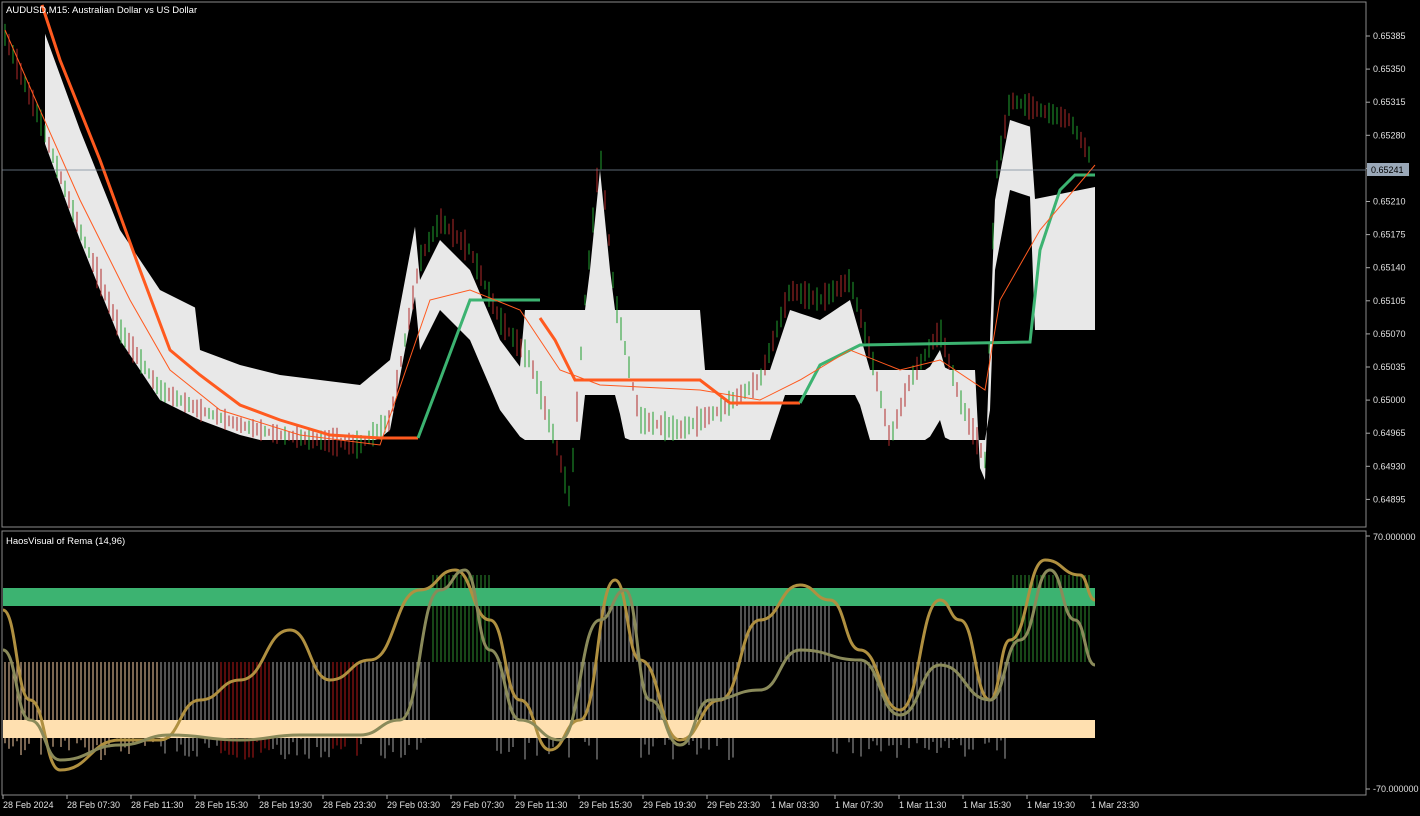 Image resolution: width=1420 pixels, height=816 pixels. I want to click on time-label: 29 Feb 03:30, so click(413, 805).